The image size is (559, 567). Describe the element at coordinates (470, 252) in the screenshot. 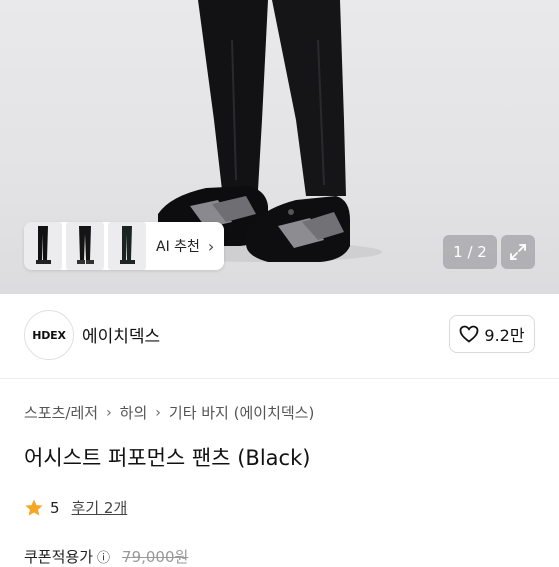

I see `image-counter: 1 / 2` at that location.